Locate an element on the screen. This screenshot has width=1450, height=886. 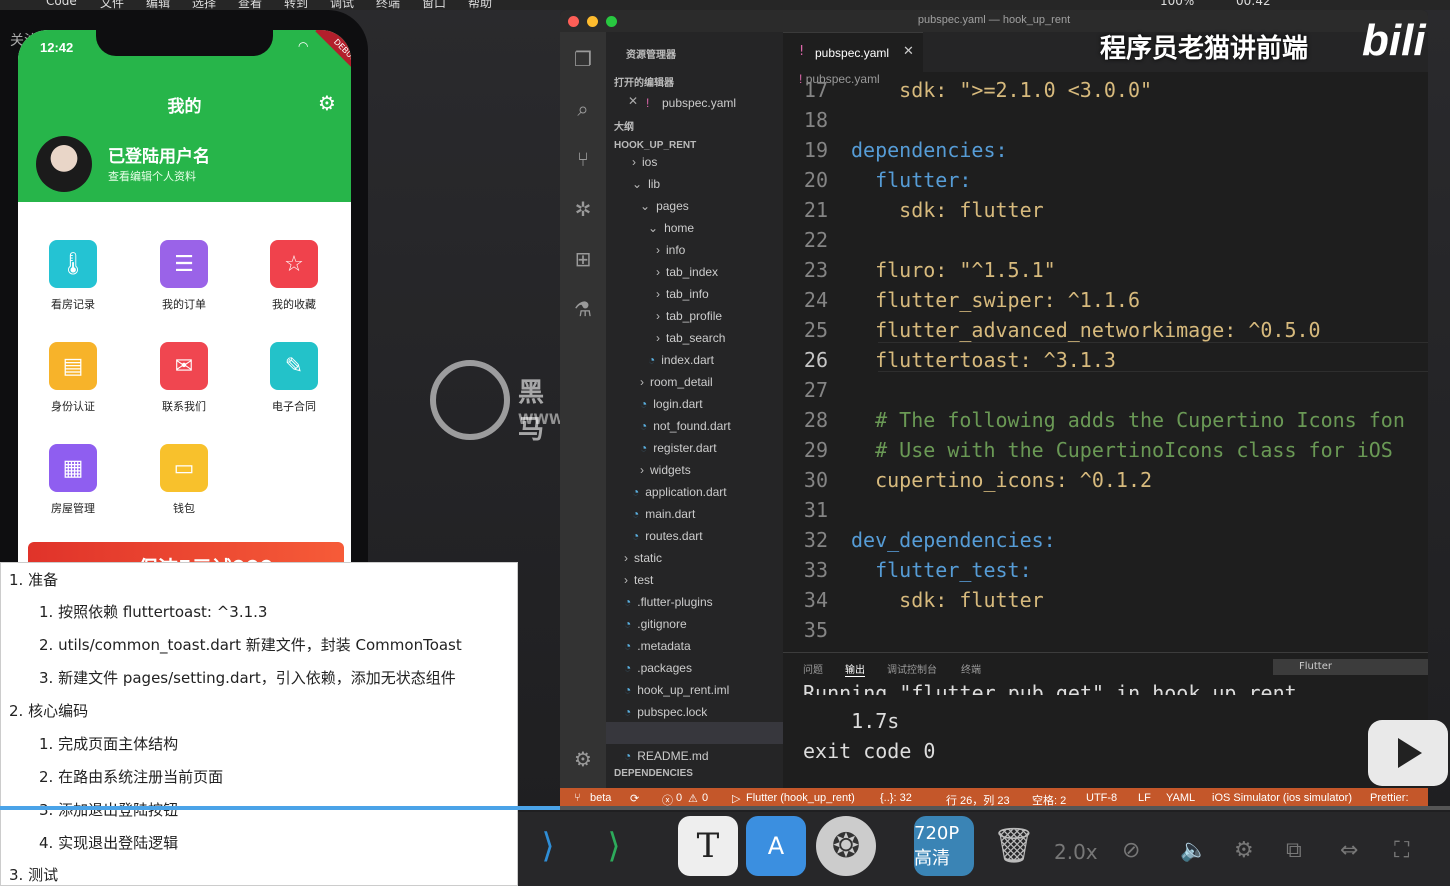
code-line: sdk: flutter is located at coordinates (947, 600).